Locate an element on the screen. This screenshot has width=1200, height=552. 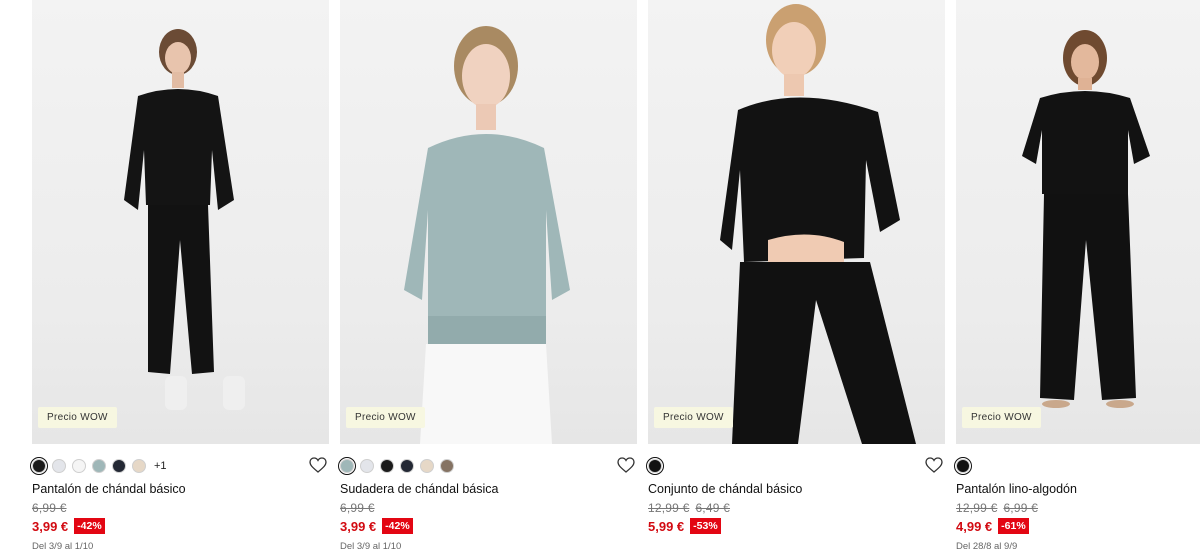
discount-badge: -61% is located at coordinates (1013, 526).